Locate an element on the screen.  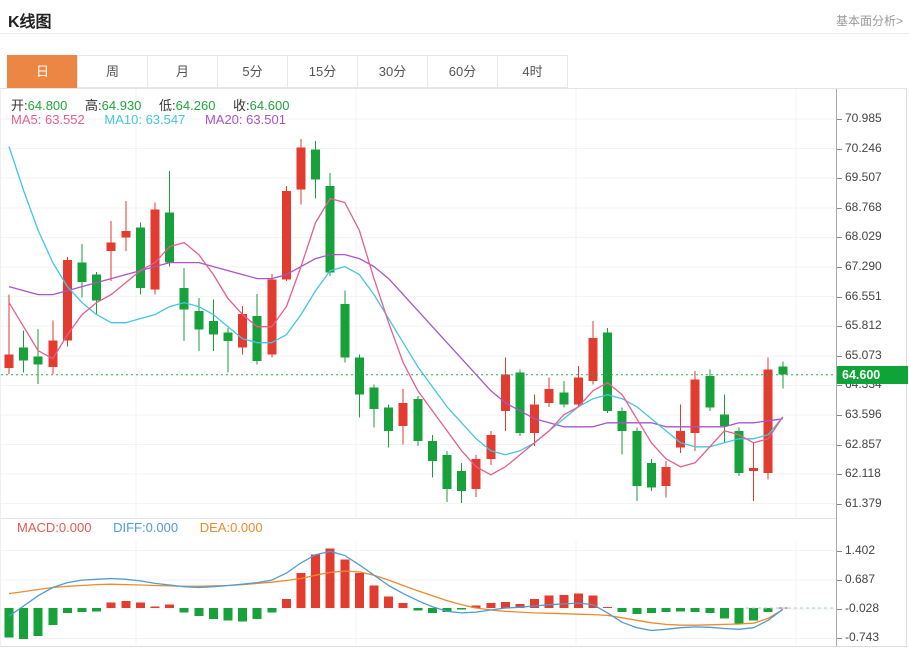
header-divider is located at coordinates (454, 33).